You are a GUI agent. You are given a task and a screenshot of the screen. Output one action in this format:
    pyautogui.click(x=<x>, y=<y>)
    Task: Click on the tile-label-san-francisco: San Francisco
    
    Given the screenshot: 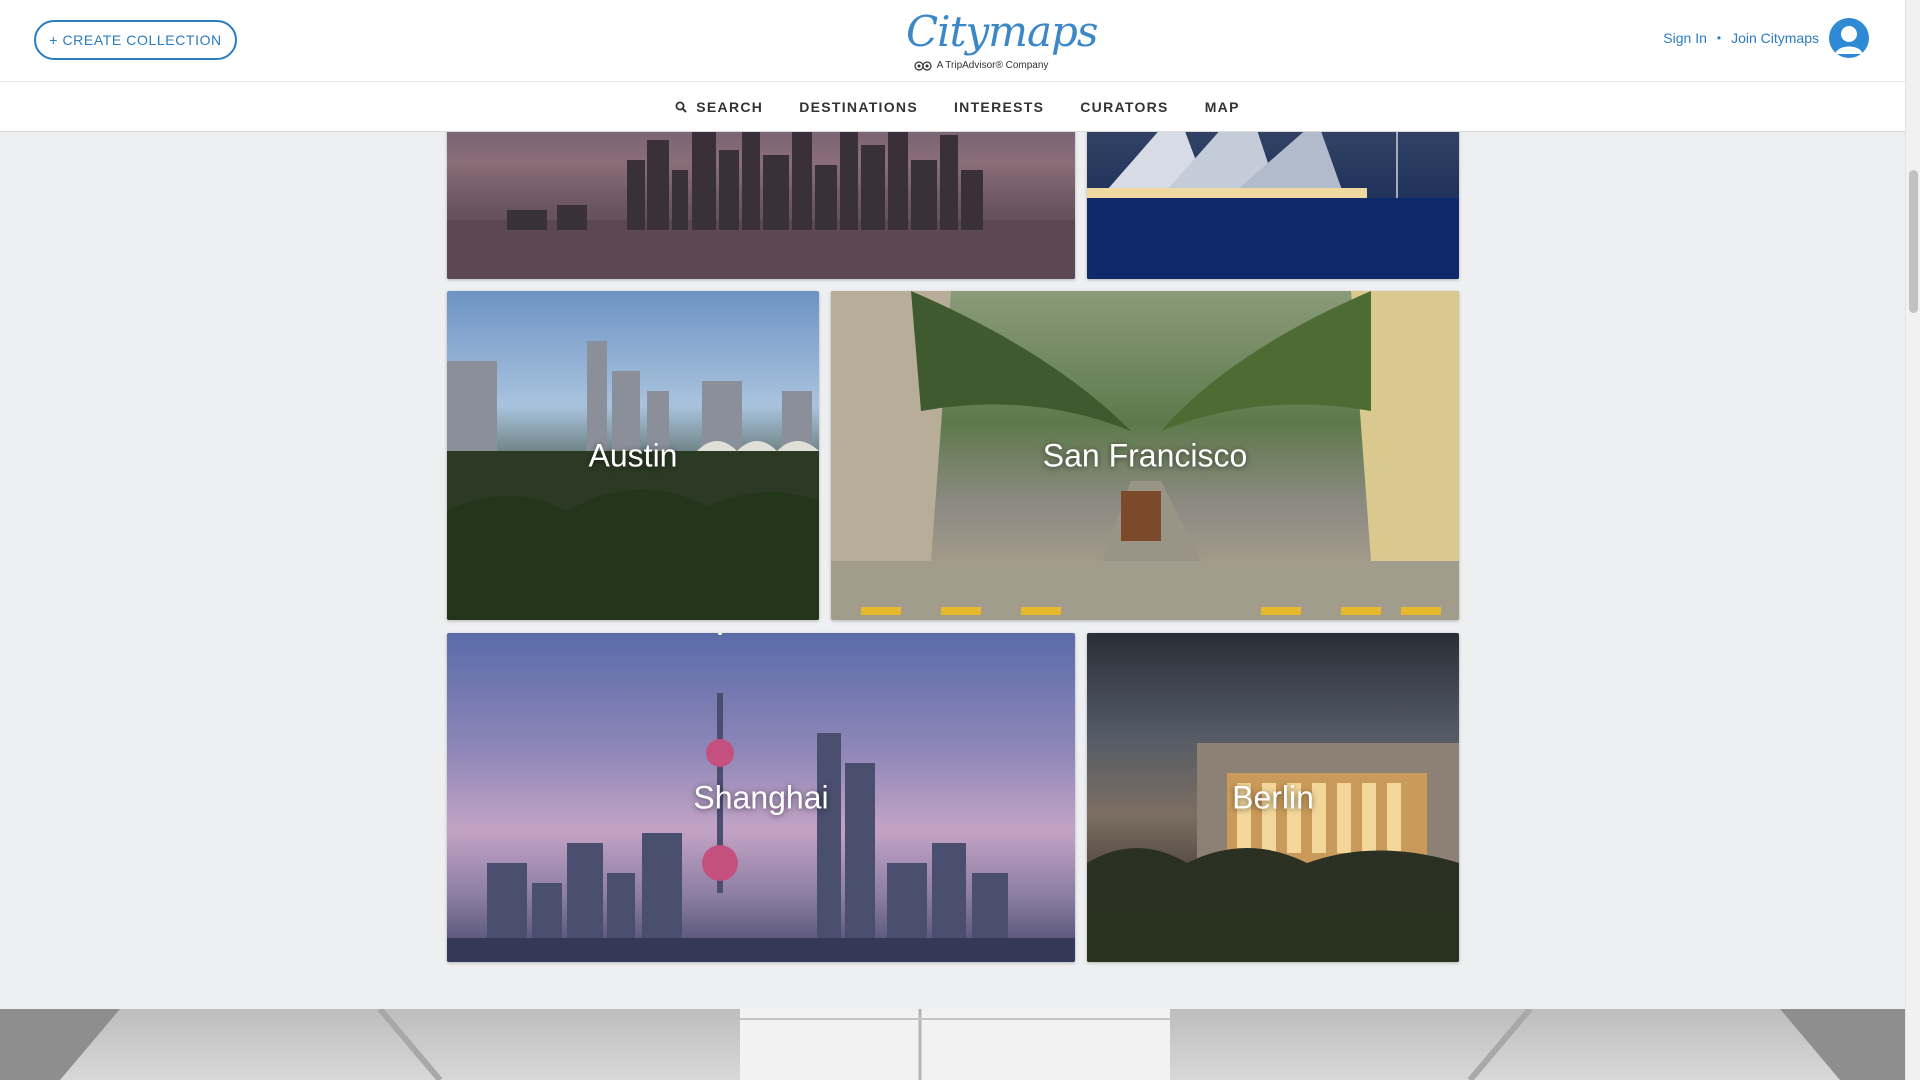 What is the action you would take?
    pyautogui.click(x=1145, y=455)
    